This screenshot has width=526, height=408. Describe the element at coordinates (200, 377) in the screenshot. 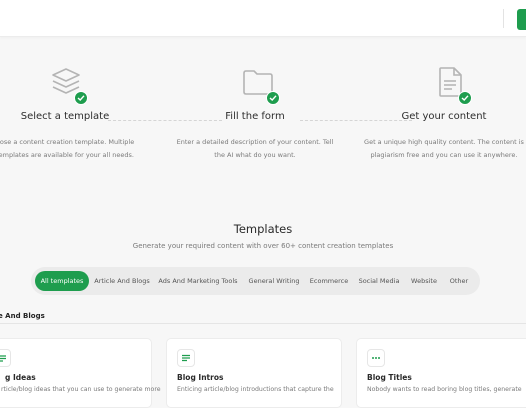

I see `card-title: Blog Intros` at that location.